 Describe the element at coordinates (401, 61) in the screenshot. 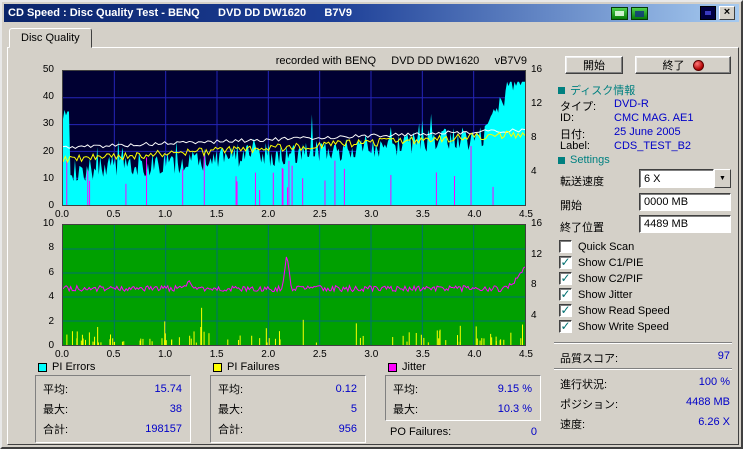

I see `chart-recorded-with-label: recorded with BENQ DVD DD DW1620 vB7V9` at that location.